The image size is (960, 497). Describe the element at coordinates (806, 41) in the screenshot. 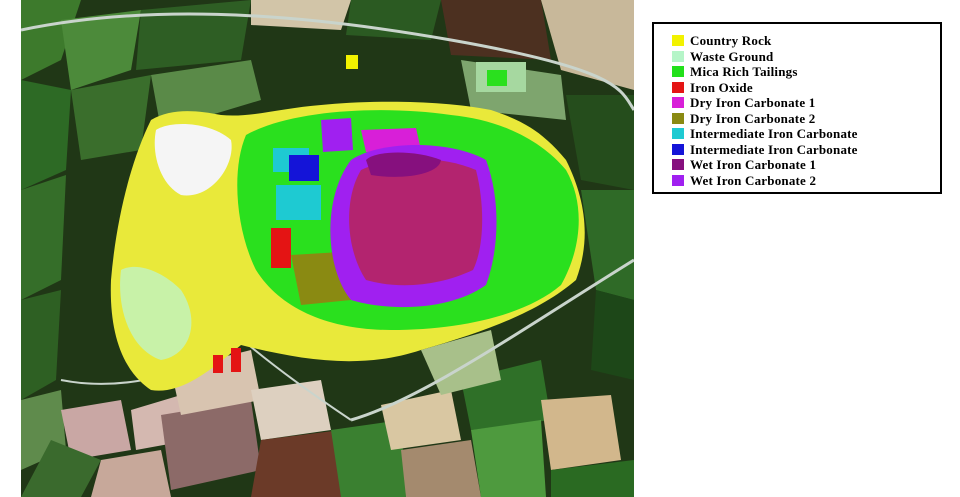

I see `legend-item: Country Rock` at that location.